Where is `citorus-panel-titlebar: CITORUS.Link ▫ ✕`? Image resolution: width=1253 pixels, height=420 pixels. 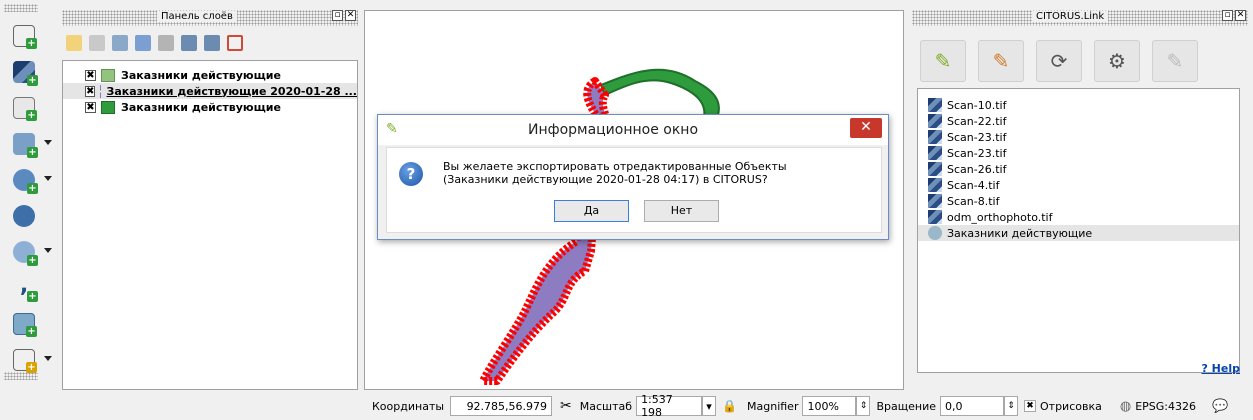
citorus-panel-titlebar: CITORUS.Link ▫ ✕ is located at coordinates (1080, 18).